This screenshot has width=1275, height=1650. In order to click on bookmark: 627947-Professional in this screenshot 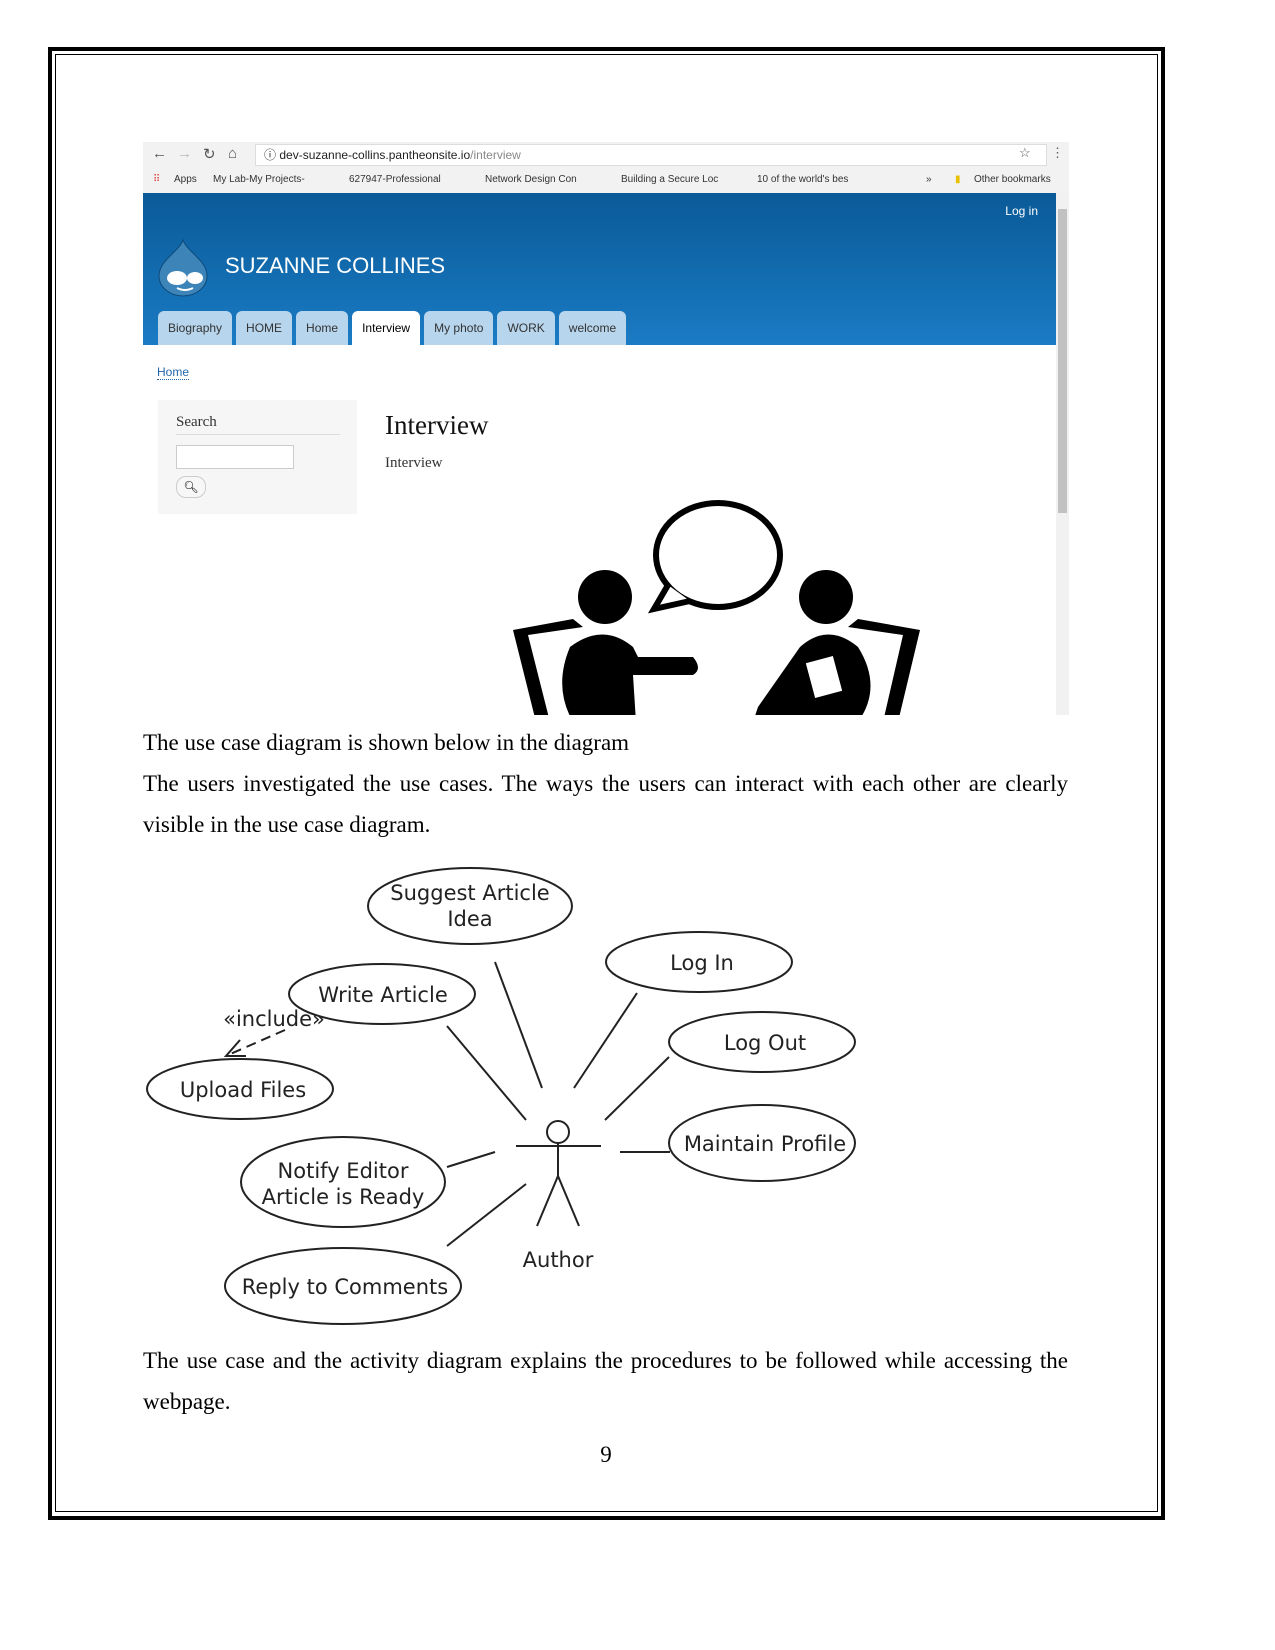, I will do `click(395, 179)`.